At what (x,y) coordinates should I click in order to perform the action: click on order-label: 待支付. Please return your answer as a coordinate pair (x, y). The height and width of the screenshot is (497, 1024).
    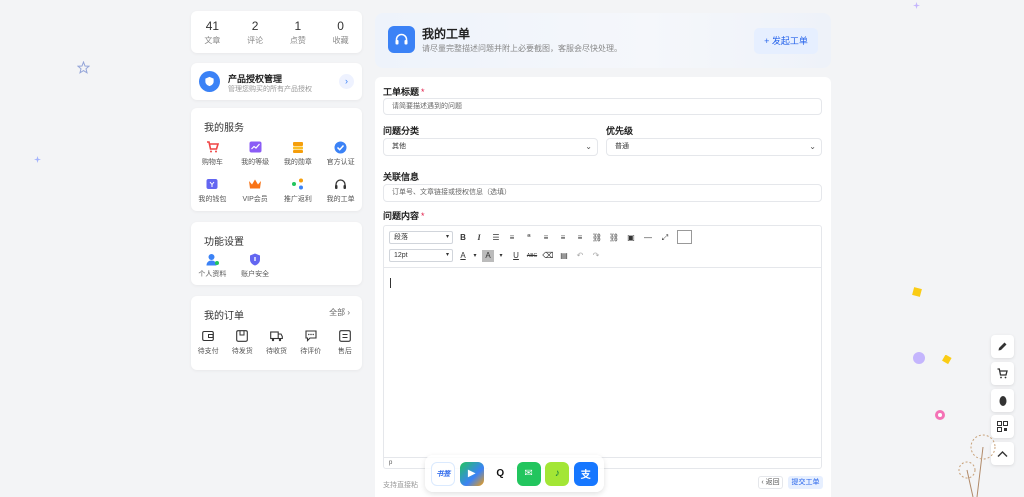
    Looking at the image, I should click on (208, 351).